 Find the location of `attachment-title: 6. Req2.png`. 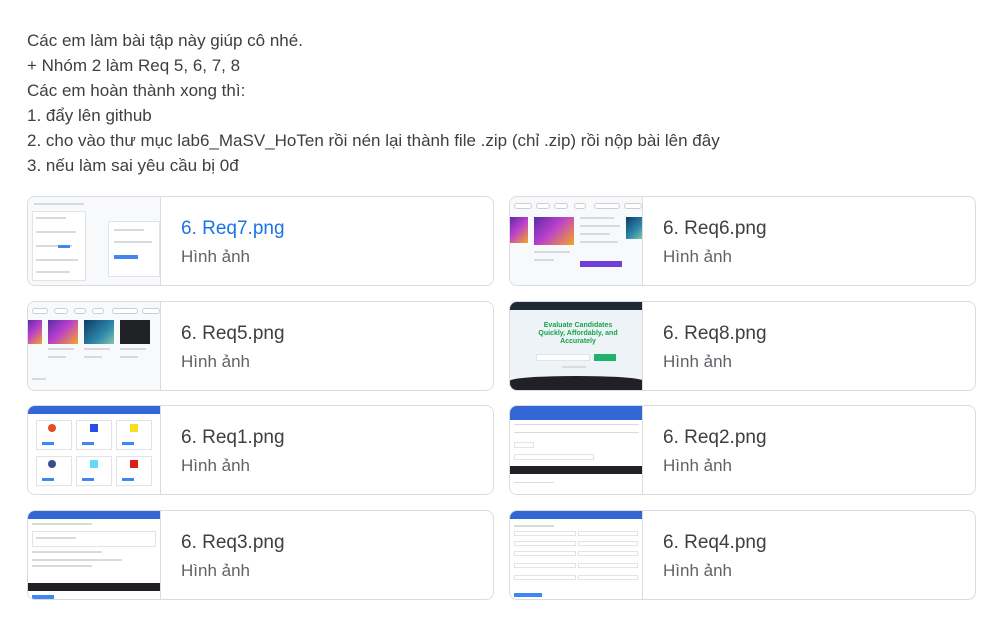

attachment-title: 6. Req2.png is located at coordinates (715, 438).